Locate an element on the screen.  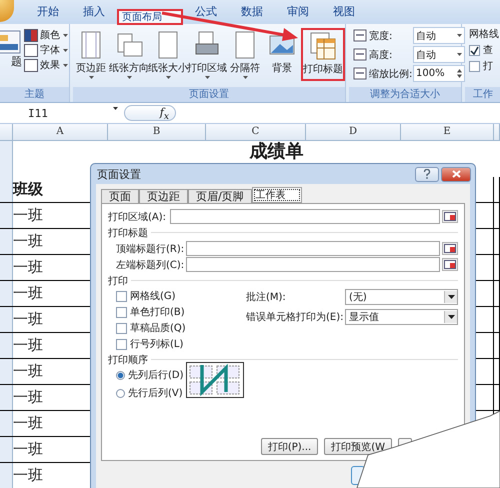
ribbon-button: 打印区域 is located at coordinates (207, 54).